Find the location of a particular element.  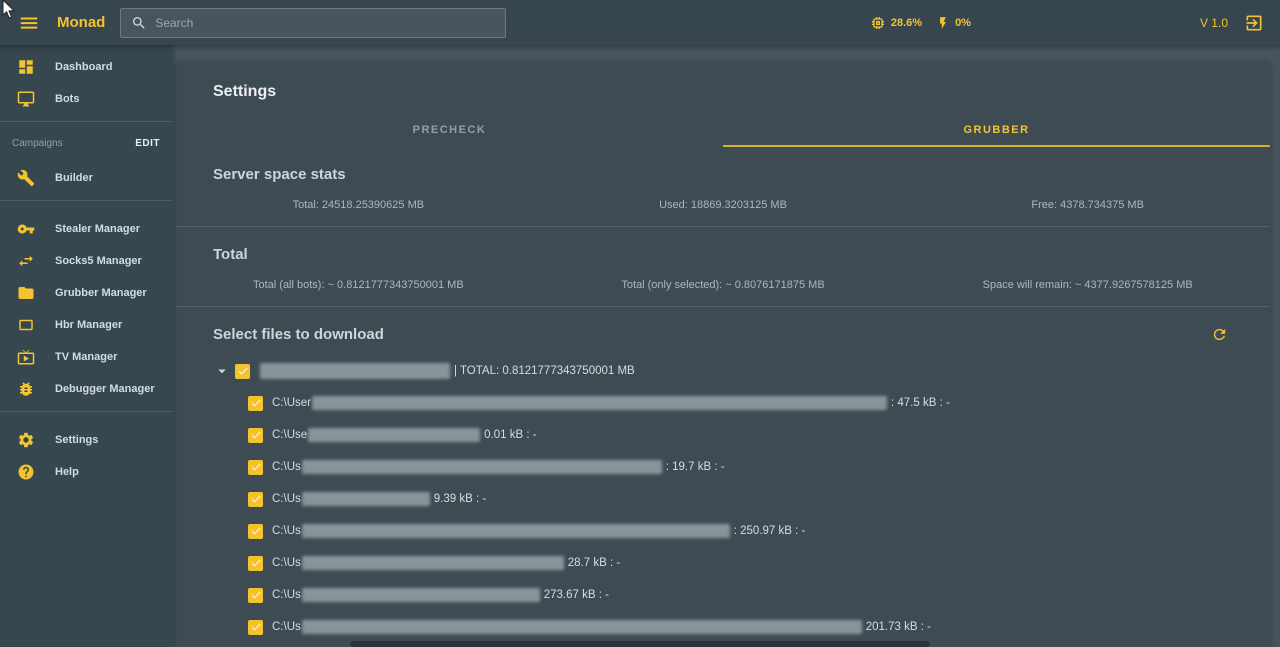

sidebar-item-socks5-manager: Socks5 Manager is located at coordinates (86, 261).